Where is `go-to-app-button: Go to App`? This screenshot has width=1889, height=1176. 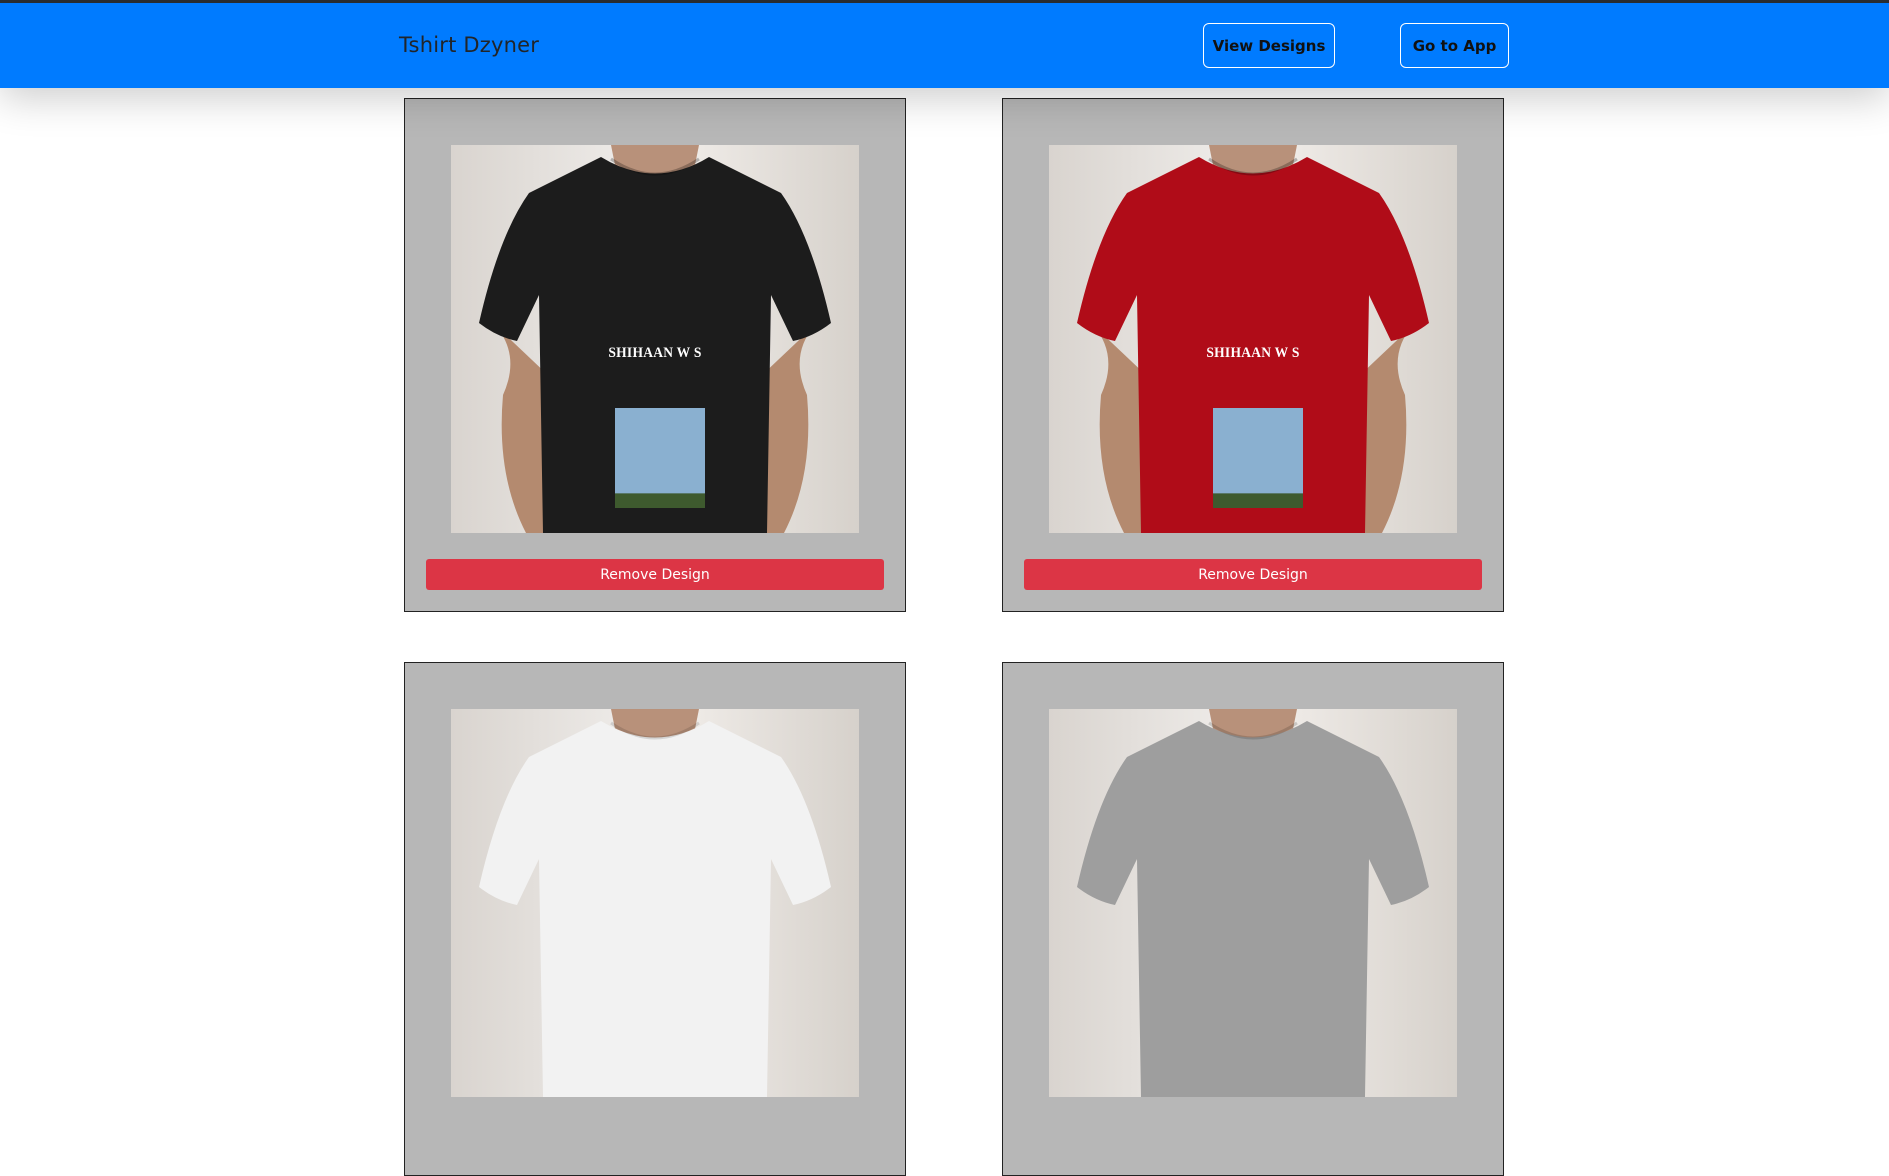 go-to-app-button: Go to App is located at coordinates (1454, 45).